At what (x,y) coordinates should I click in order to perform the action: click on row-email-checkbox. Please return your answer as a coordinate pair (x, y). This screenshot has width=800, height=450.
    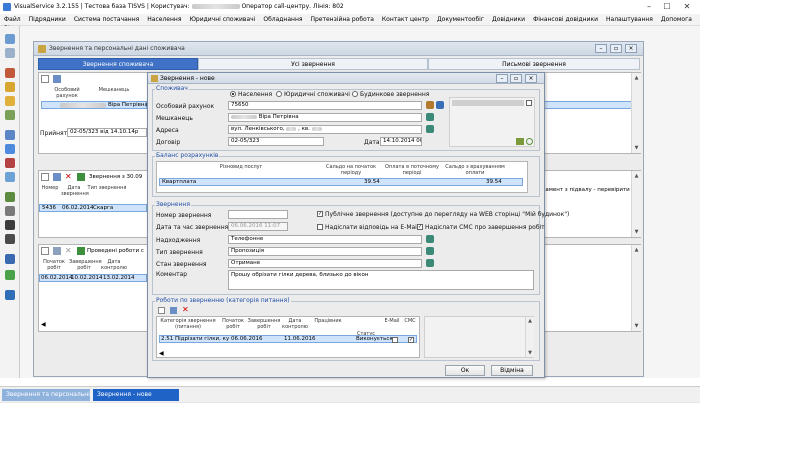
    Looking at the image, I should click on (395, 340).